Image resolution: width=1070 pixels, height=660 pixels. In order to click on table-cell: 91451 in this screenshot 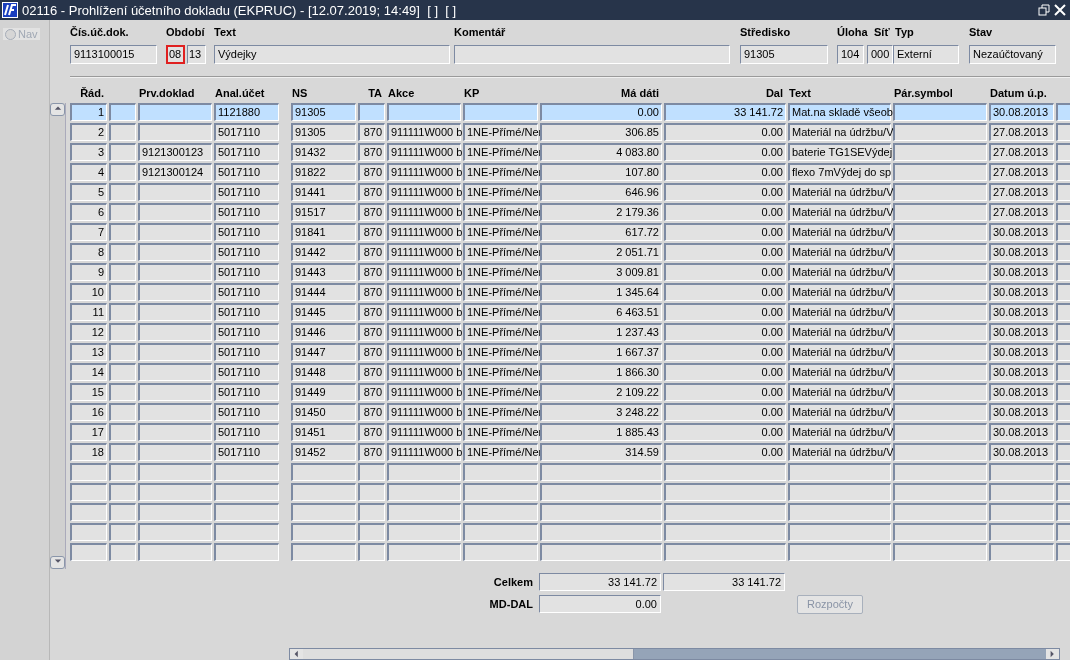, I will do `click(323, 431)`.